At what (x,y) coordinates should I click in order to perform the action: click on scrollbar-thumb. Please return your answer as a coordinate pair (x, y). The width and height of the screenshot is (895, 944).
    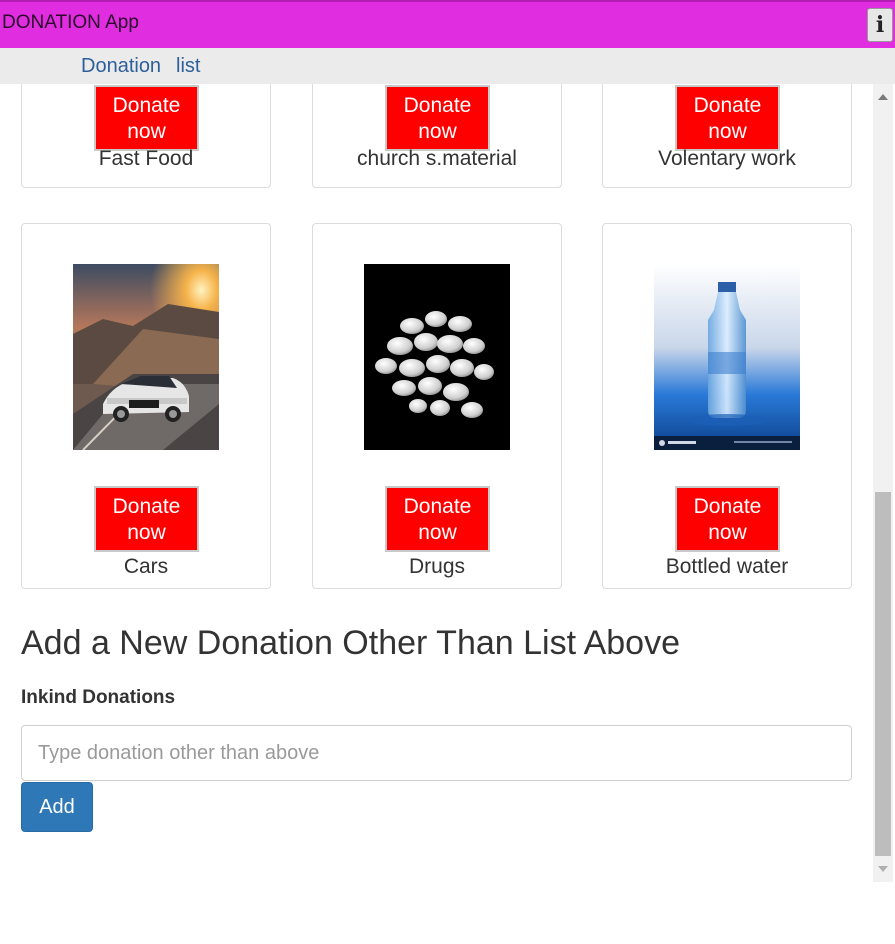
    Looking at the image, I should click on (883, 674).